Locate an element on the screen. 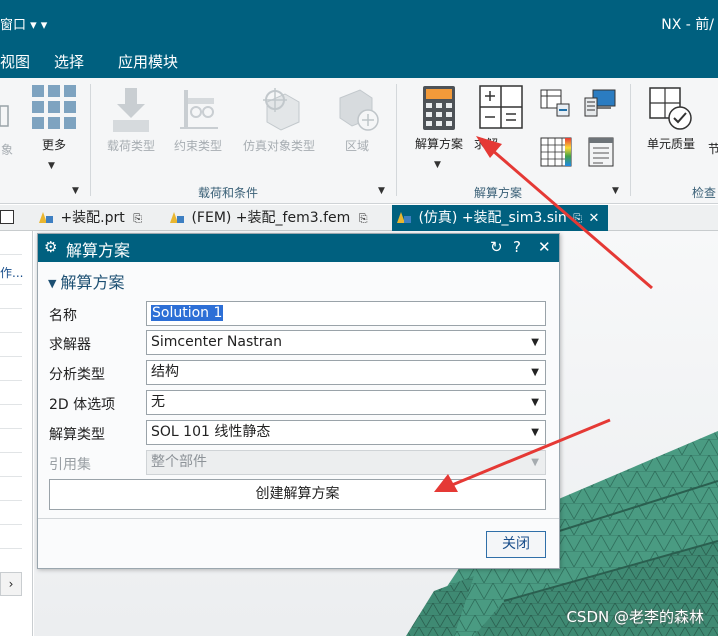 The width and height of the screenshot is (718, 636). constraint-type-button: 约束类型 is located at coordinates (198, 119).